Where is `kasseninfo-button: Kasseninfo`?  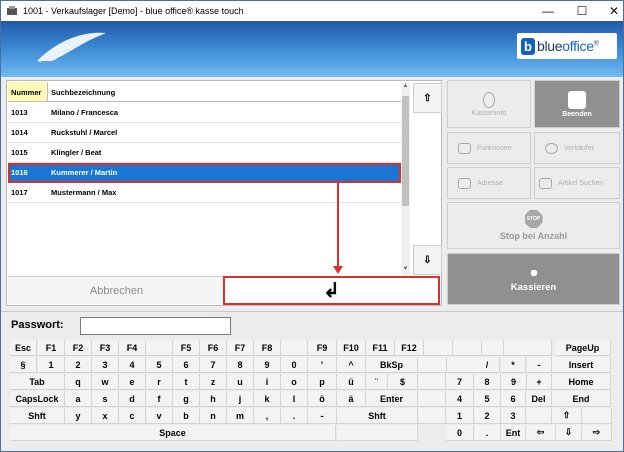
kasseninfo-button: Kasseninfo is located at coordinates (489, 104).